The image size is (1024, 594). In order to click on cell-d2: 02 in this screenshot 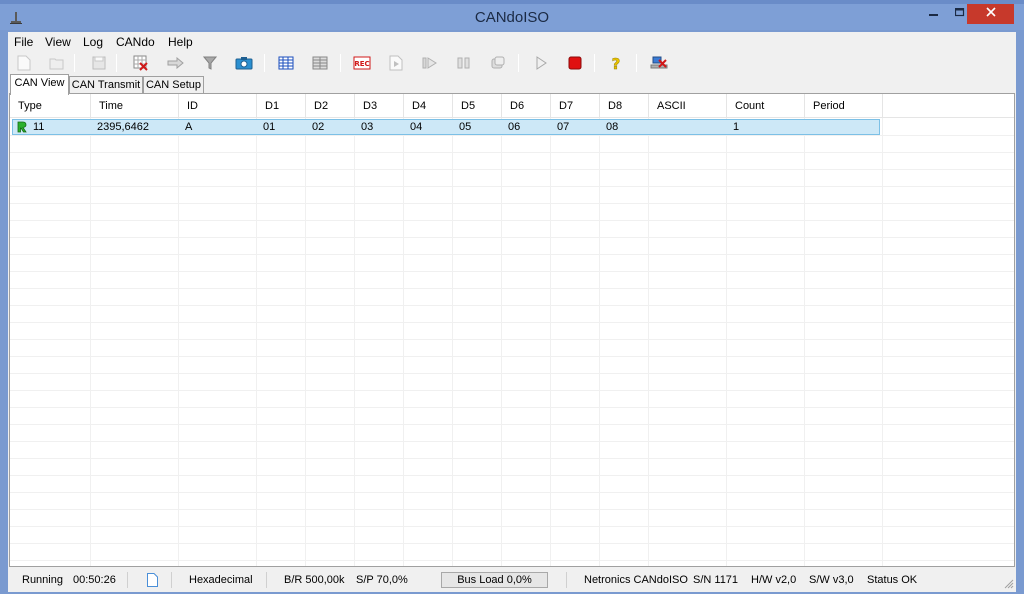, I will do `click(318, 127)`.